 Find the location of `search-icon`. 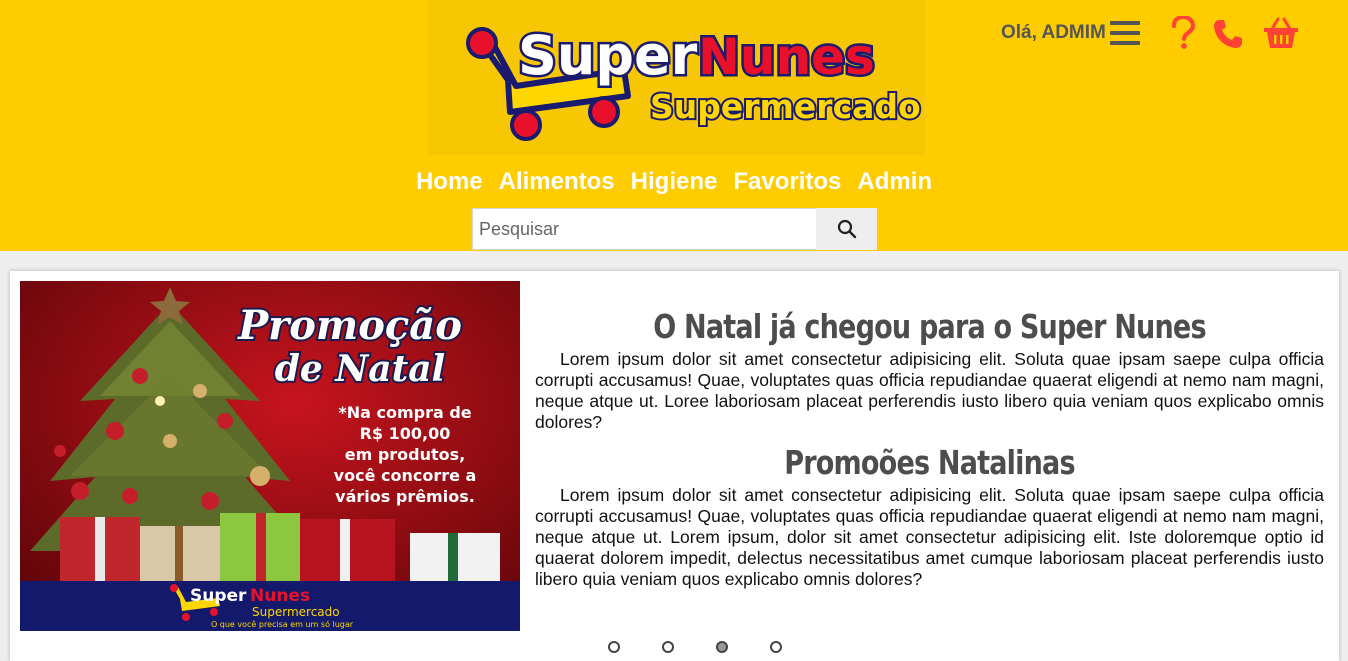

search-icon is located at coordinates (846, 229).